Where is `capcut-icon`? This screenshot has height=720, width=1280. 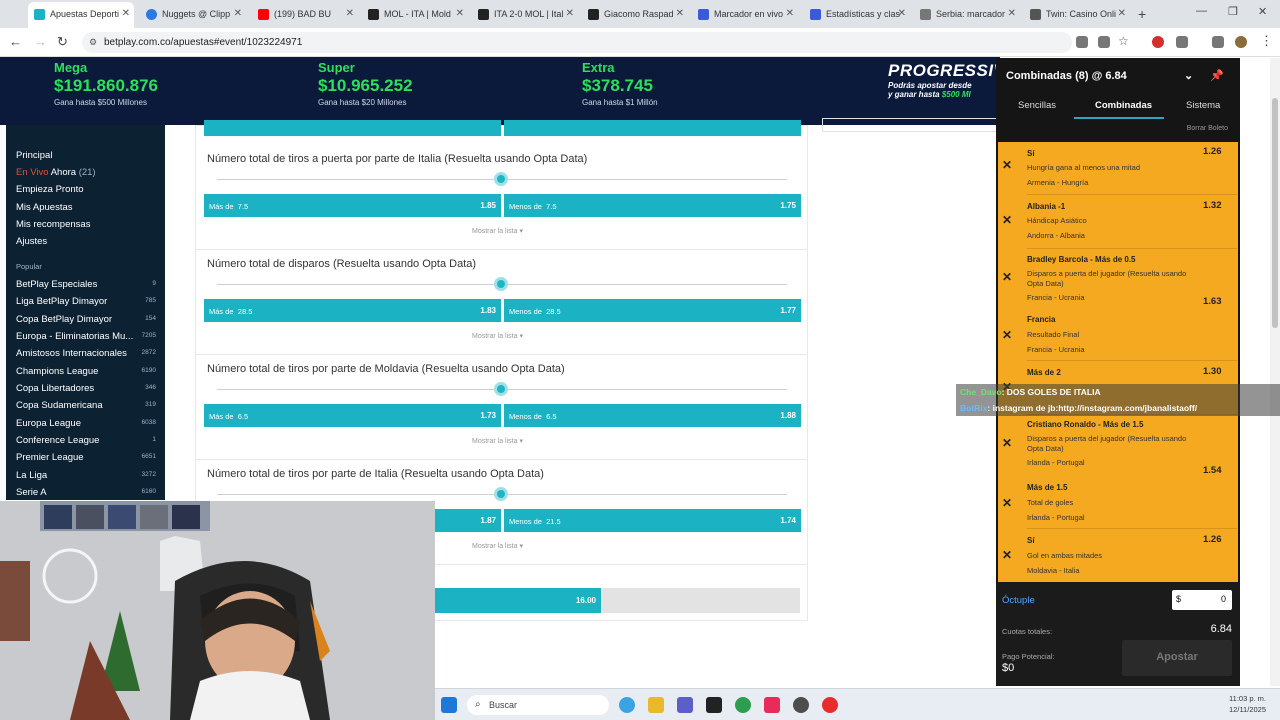
capcut-icon is located at coordinates (714, 705).